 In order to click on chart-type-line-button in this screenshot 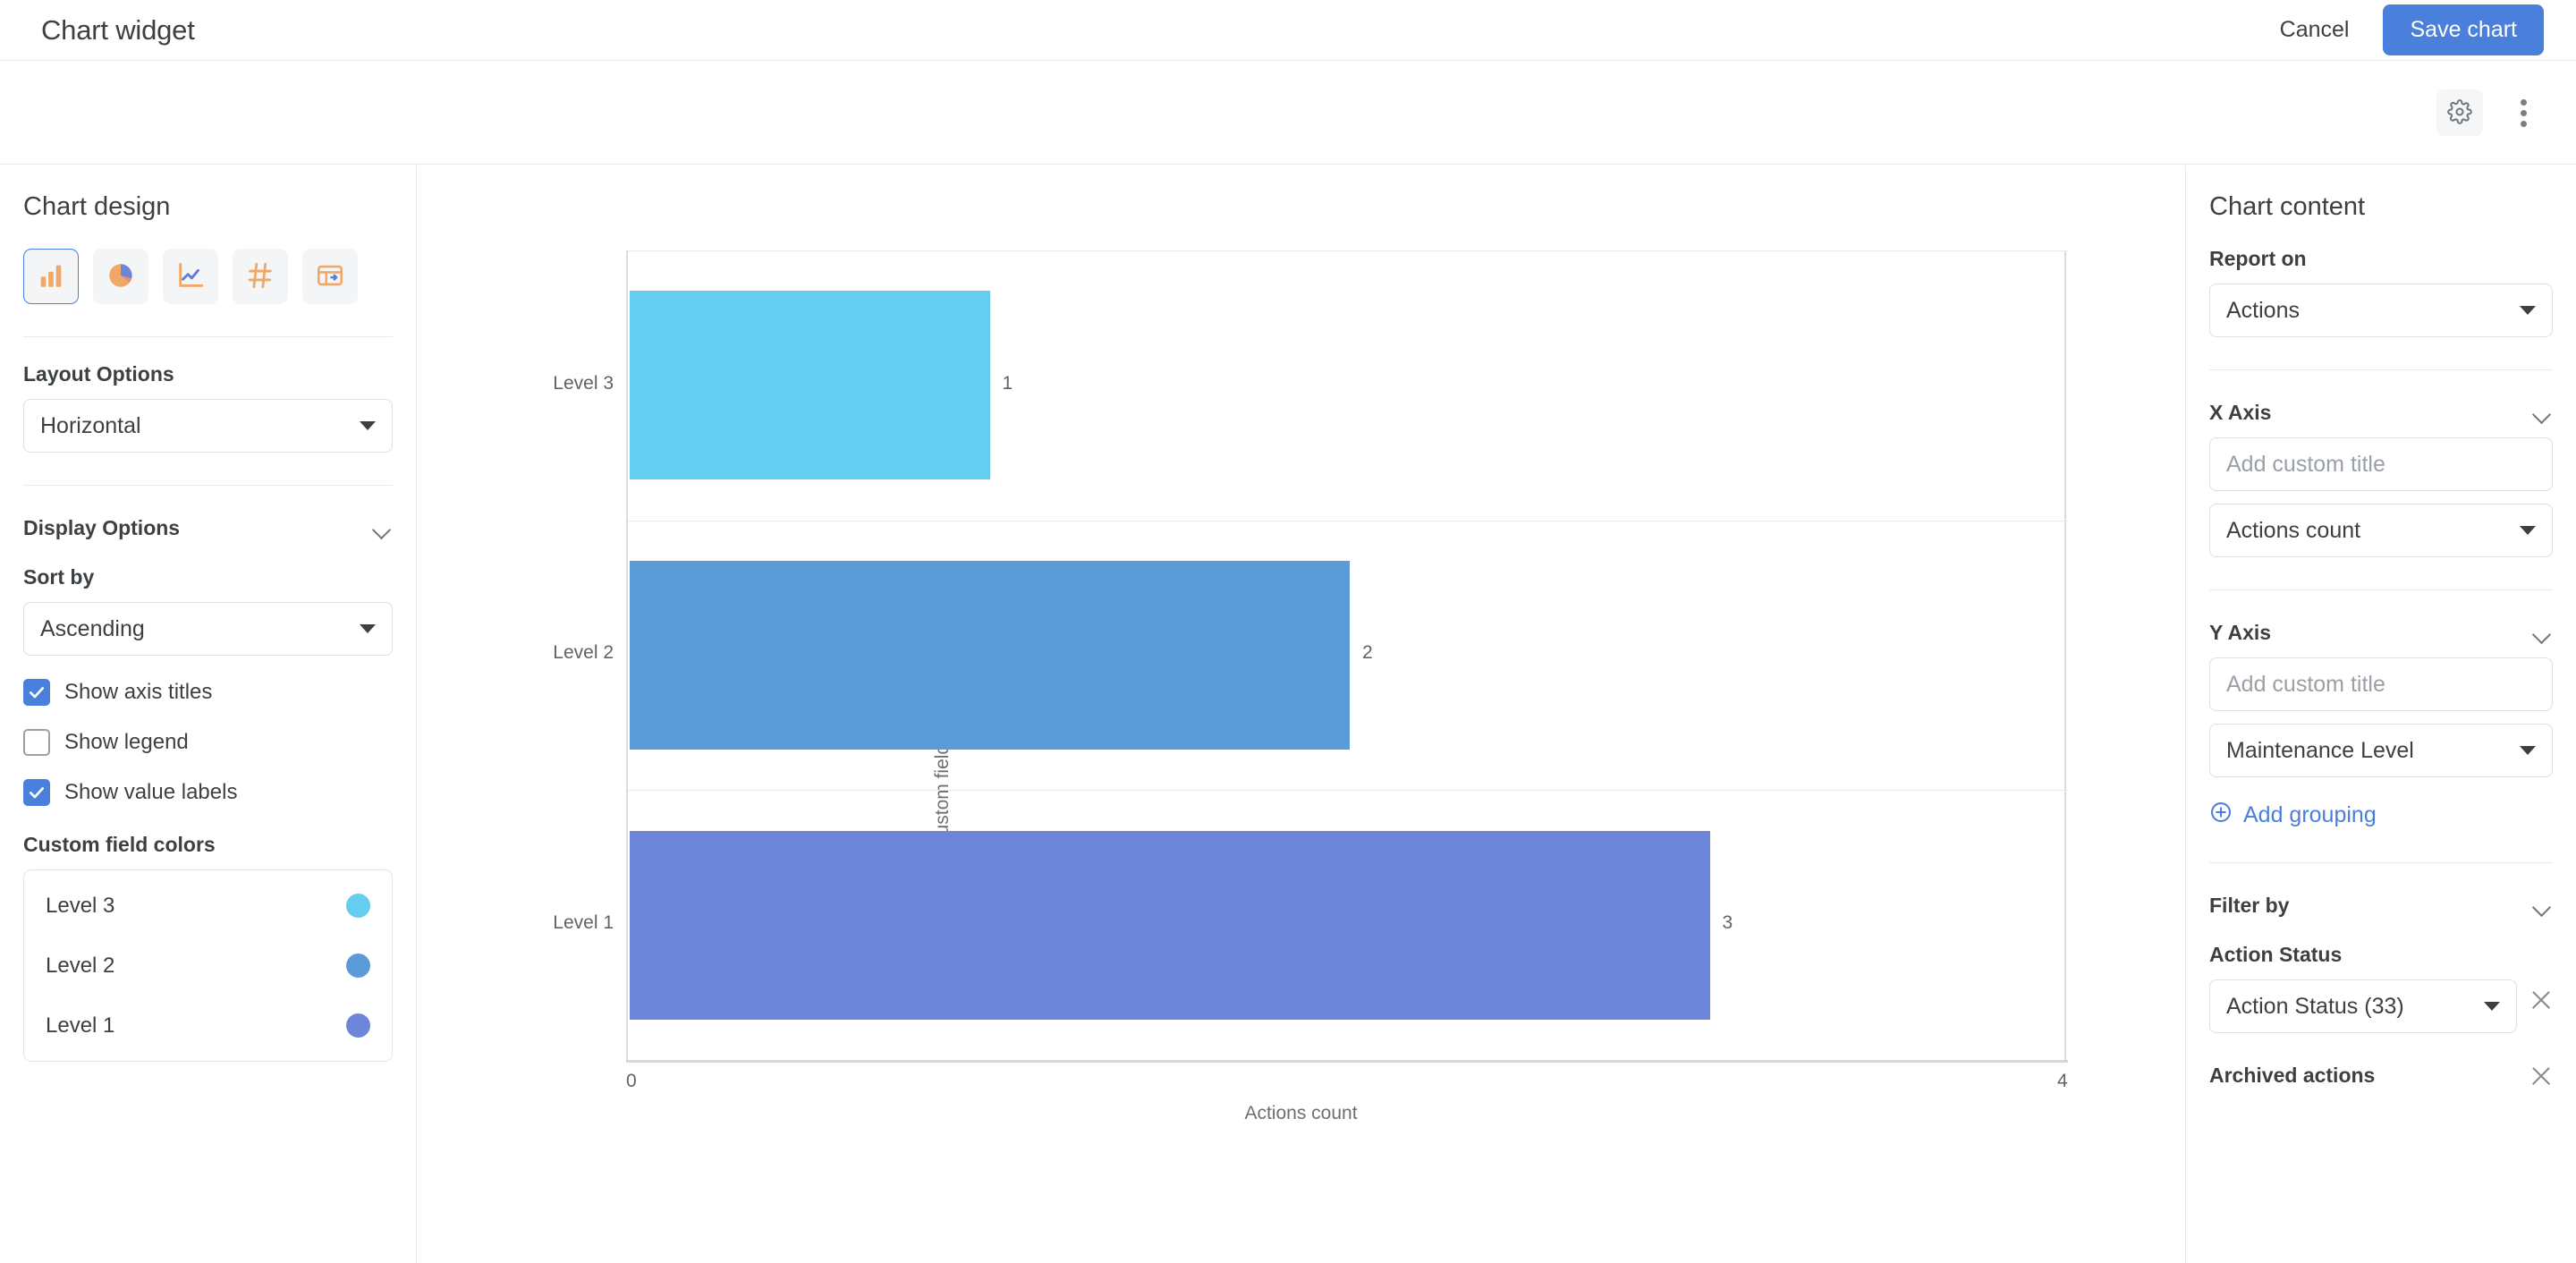, I will do `click(190, 276)`.